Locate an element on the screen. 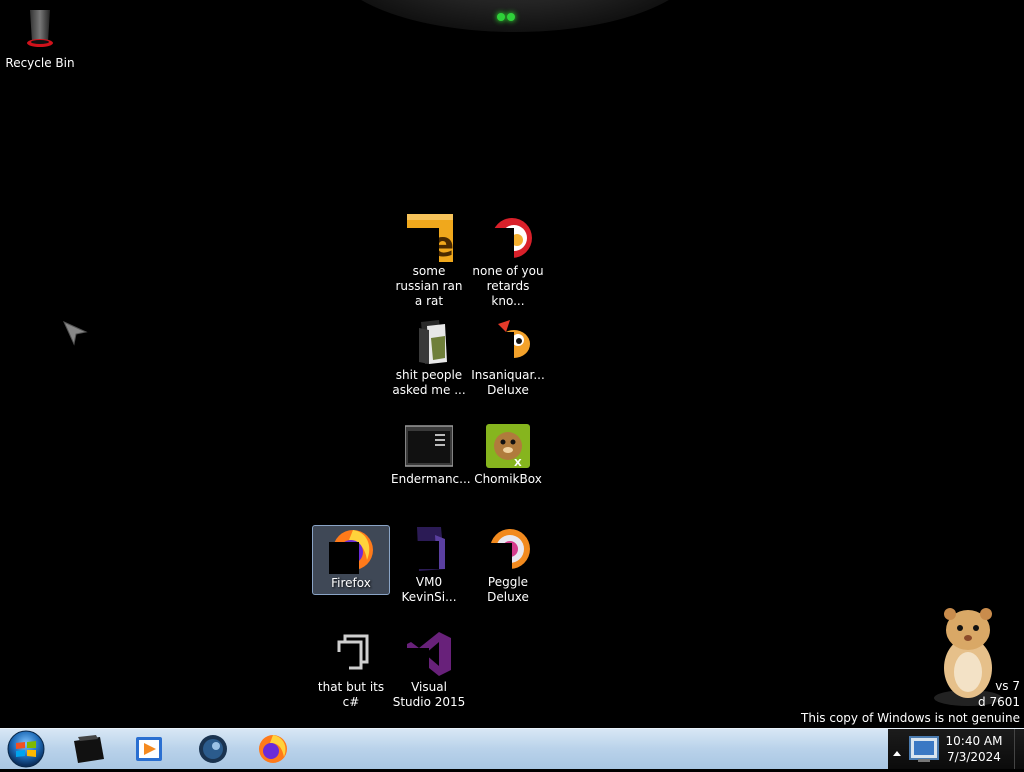  zuma-app-icon is located at coordinates (508, 238).